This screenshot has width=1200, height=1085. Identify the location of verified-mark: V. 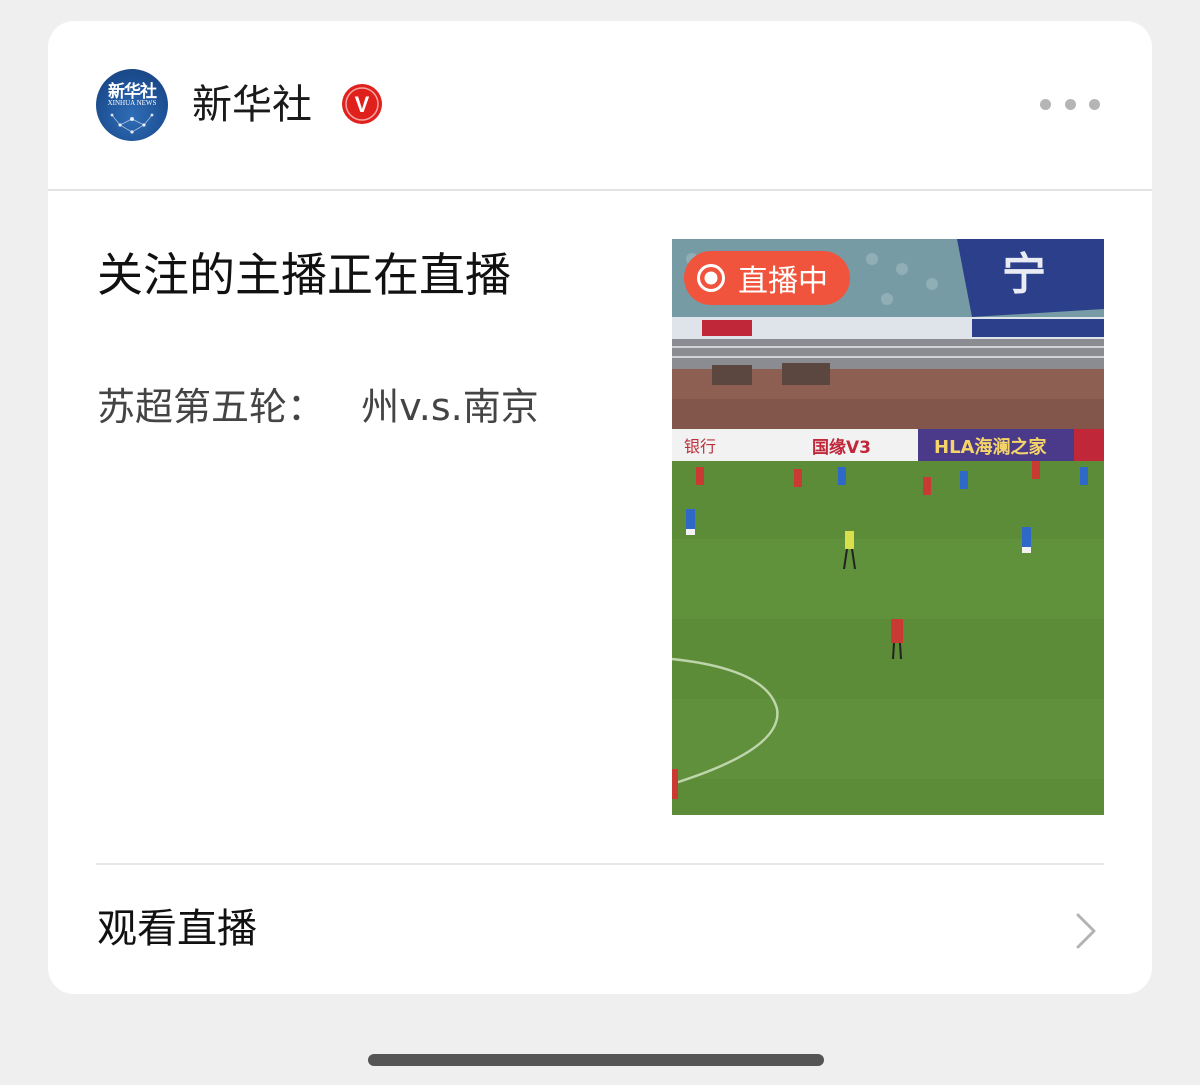
(362, 104).